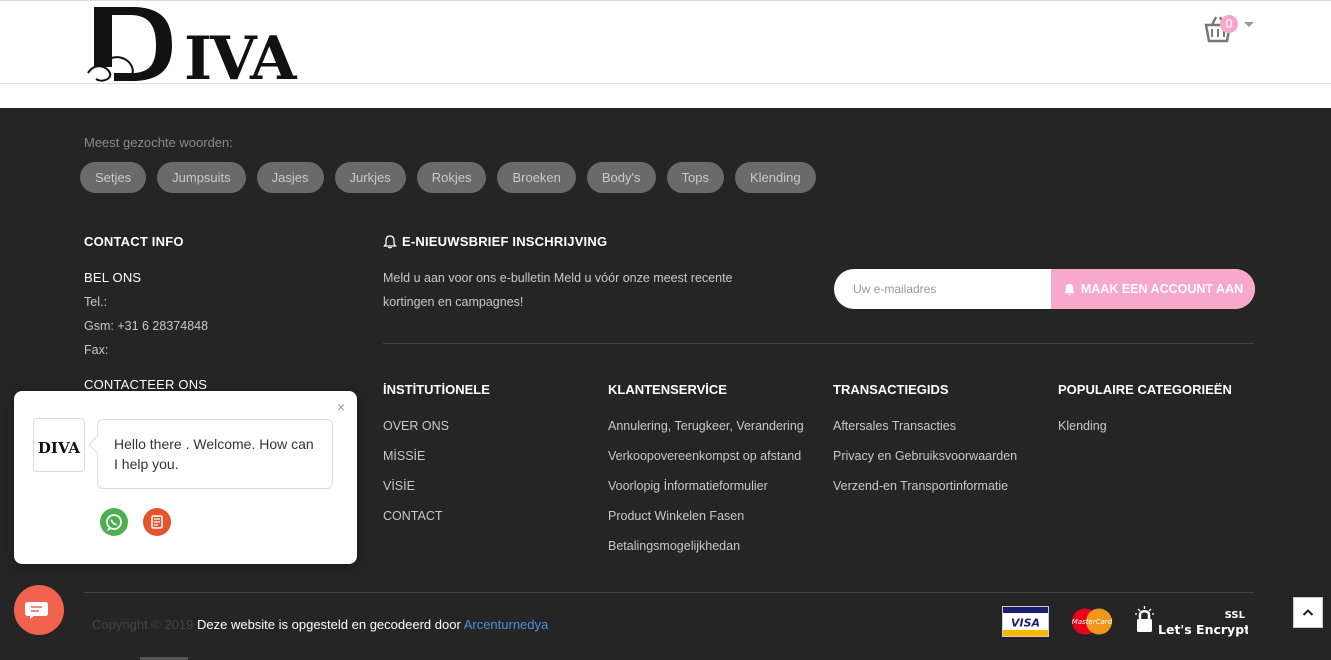  What do you see at coordinates (925, 434) in the screenshot?
I see `footer-link: Aftersales Transacties` at bounding box center [925, 434].